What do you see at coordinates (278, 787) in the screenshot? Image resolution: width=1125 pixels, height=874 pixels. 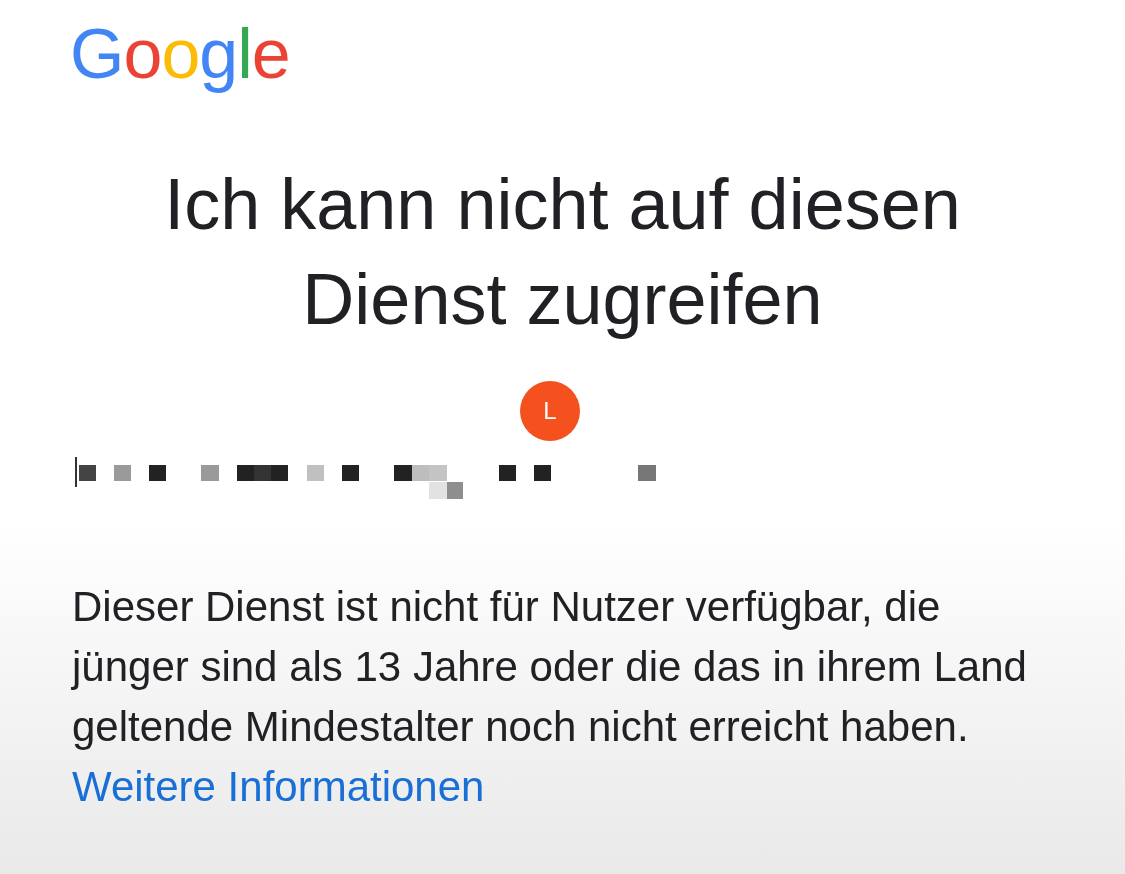 I see `more-info-link: Weitere Informationen` at bounding box center [278, 787].